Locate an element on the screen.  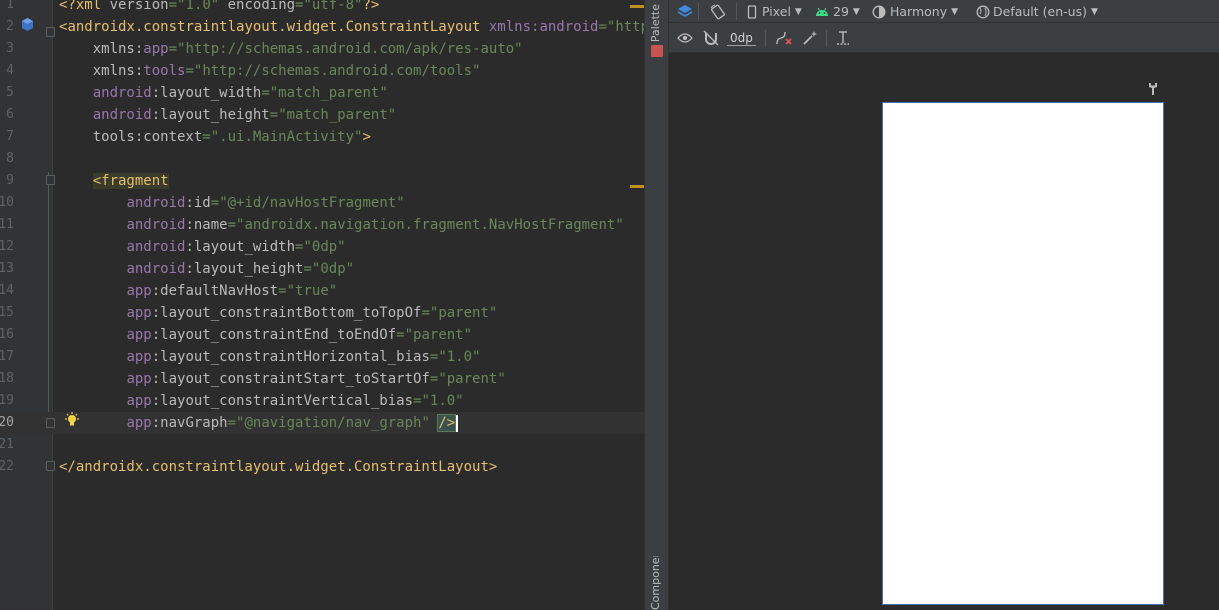
code-line: 9 <fragment is located at coordinates (322, 181).